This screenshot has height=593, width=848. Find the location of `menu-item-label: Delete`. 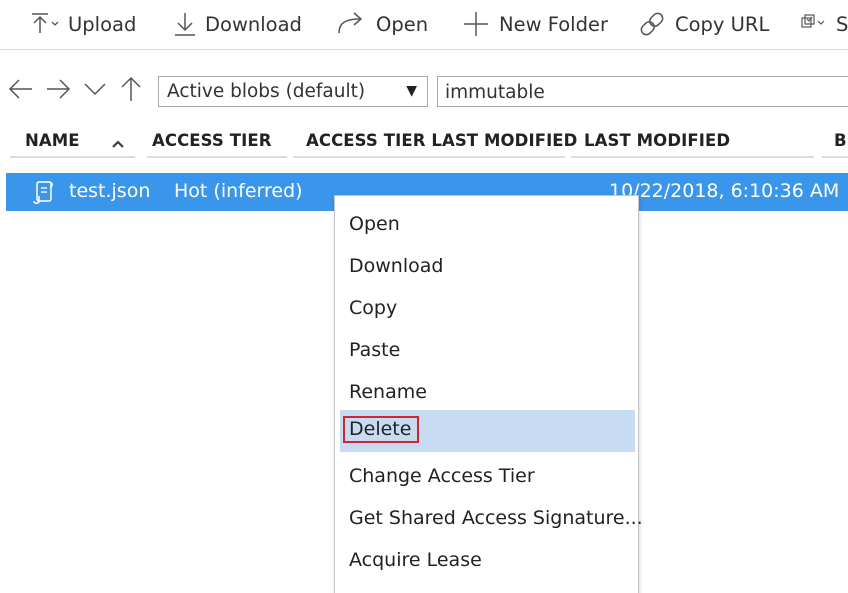

menu-item-label: Delete is located at coordinates (381, 429).